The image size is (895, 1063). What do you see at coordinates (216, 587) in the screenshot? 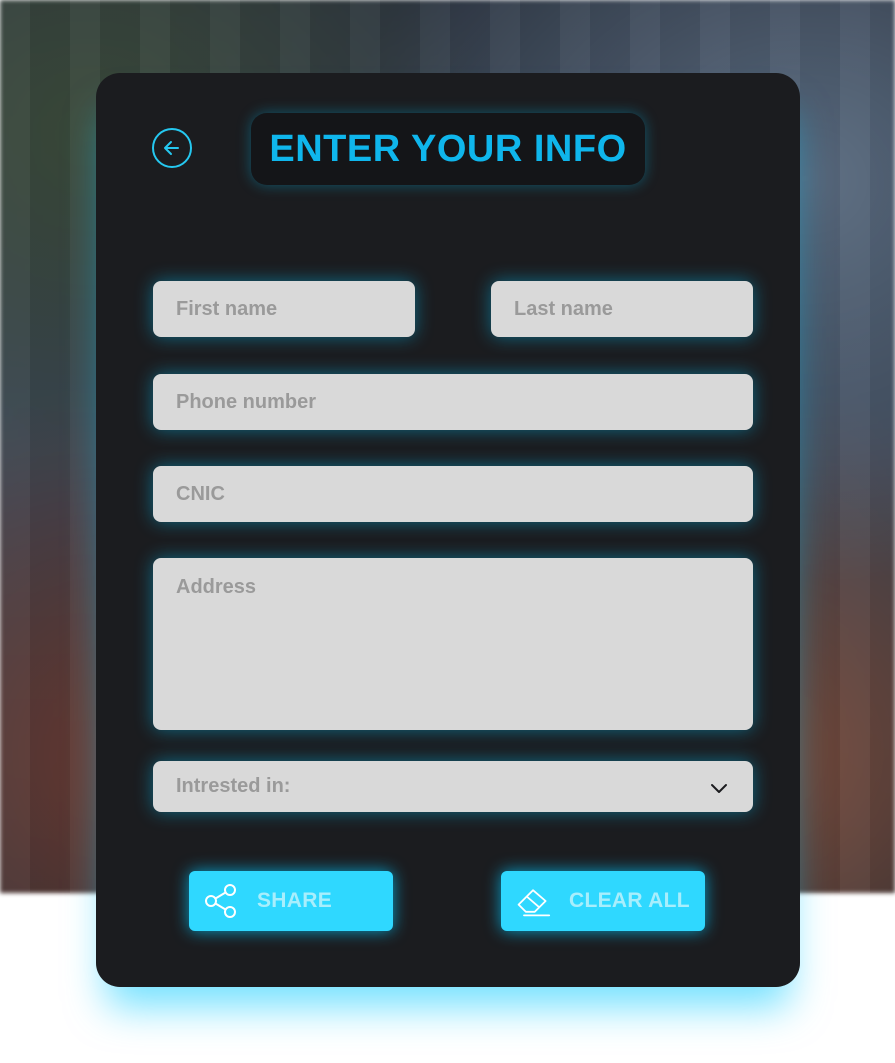
I see `address-placeholder: Address` at bounding box center [216, 587].